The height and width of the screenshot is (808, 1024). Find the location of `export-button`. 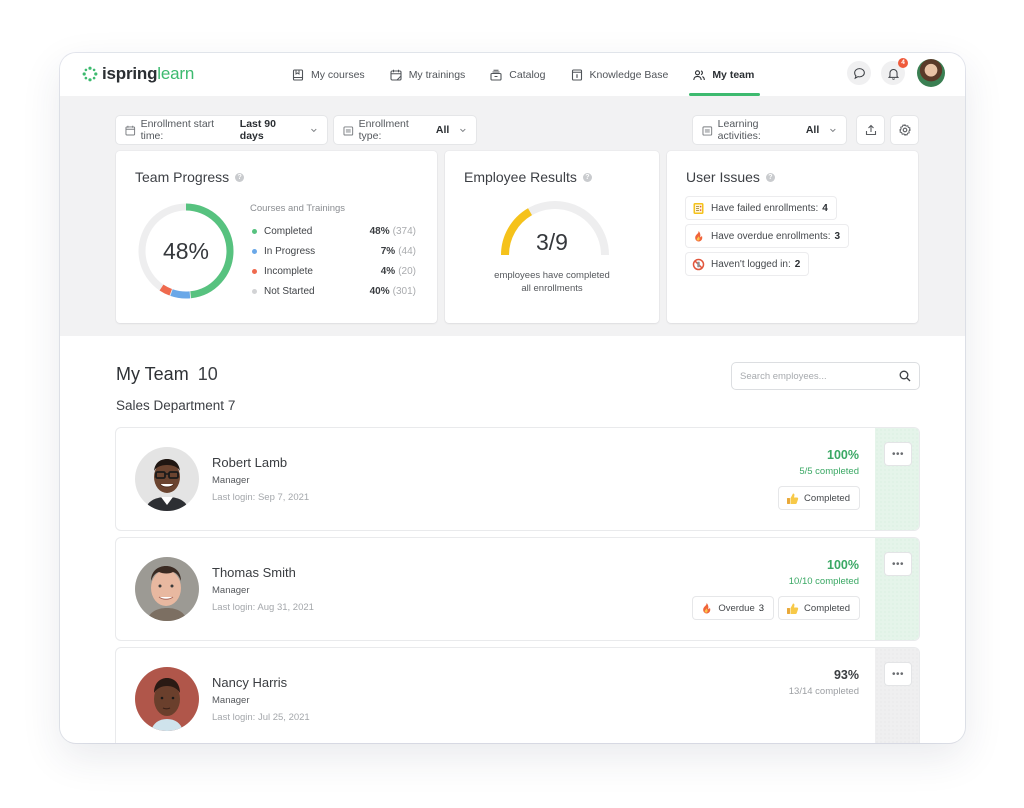

export-button is located at coordinates (870, 130).